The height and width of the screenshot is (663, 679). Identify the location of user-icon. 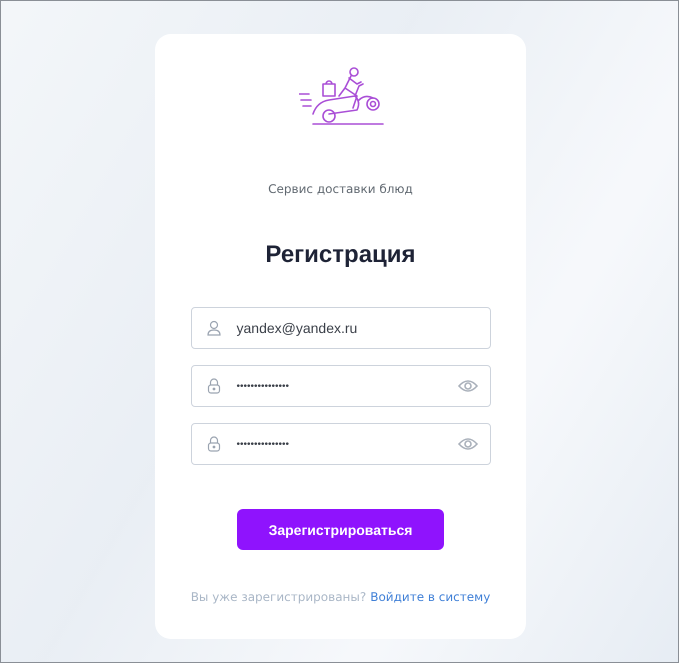
(213, 328).